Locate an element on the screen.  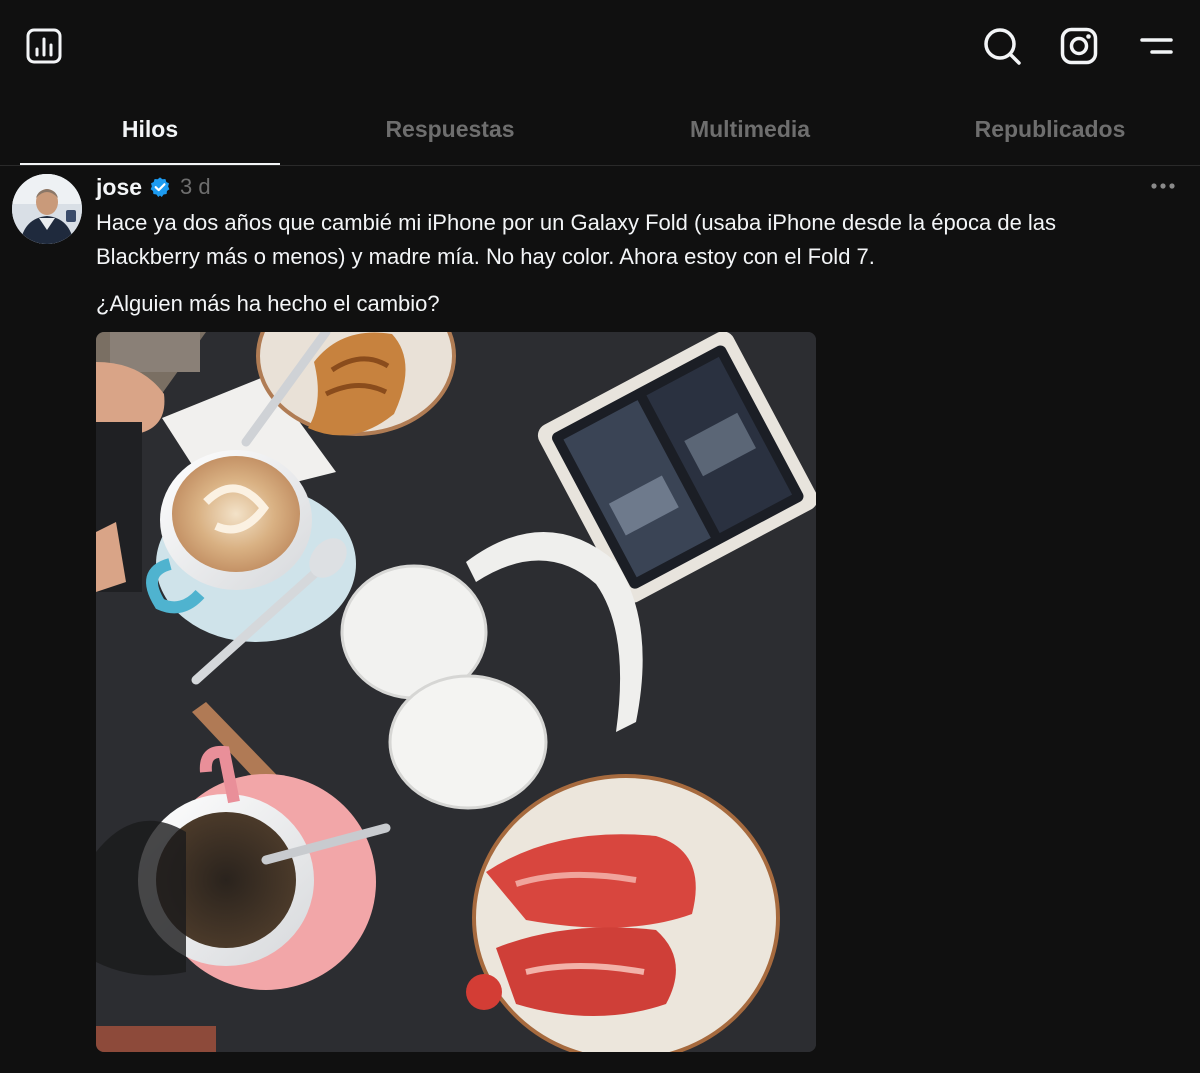
tab-hilos: Hilos is located at coordinates (150, 129).